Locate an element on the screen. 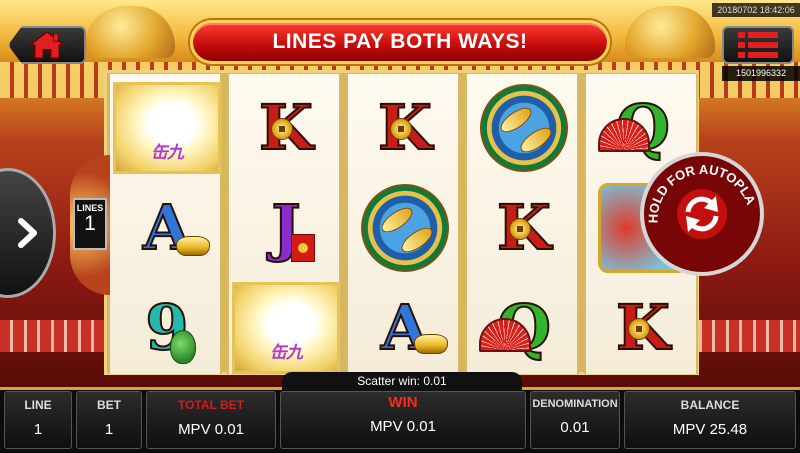  side-panel-toggle-button is located at coordinates (28, 233).